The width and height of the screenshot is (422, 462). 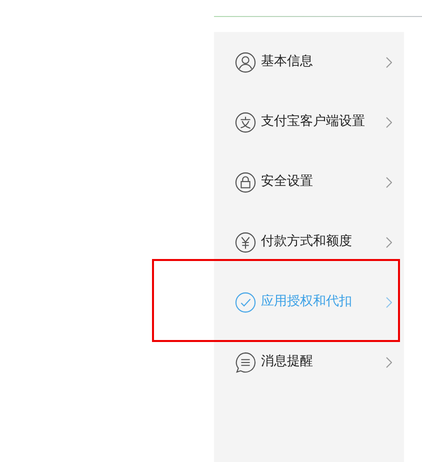 What do you see at coordinates (309, 122) in the screenshot?
I see `menu-item: 支付宝客户端设置` at bounding box center [309, 122].